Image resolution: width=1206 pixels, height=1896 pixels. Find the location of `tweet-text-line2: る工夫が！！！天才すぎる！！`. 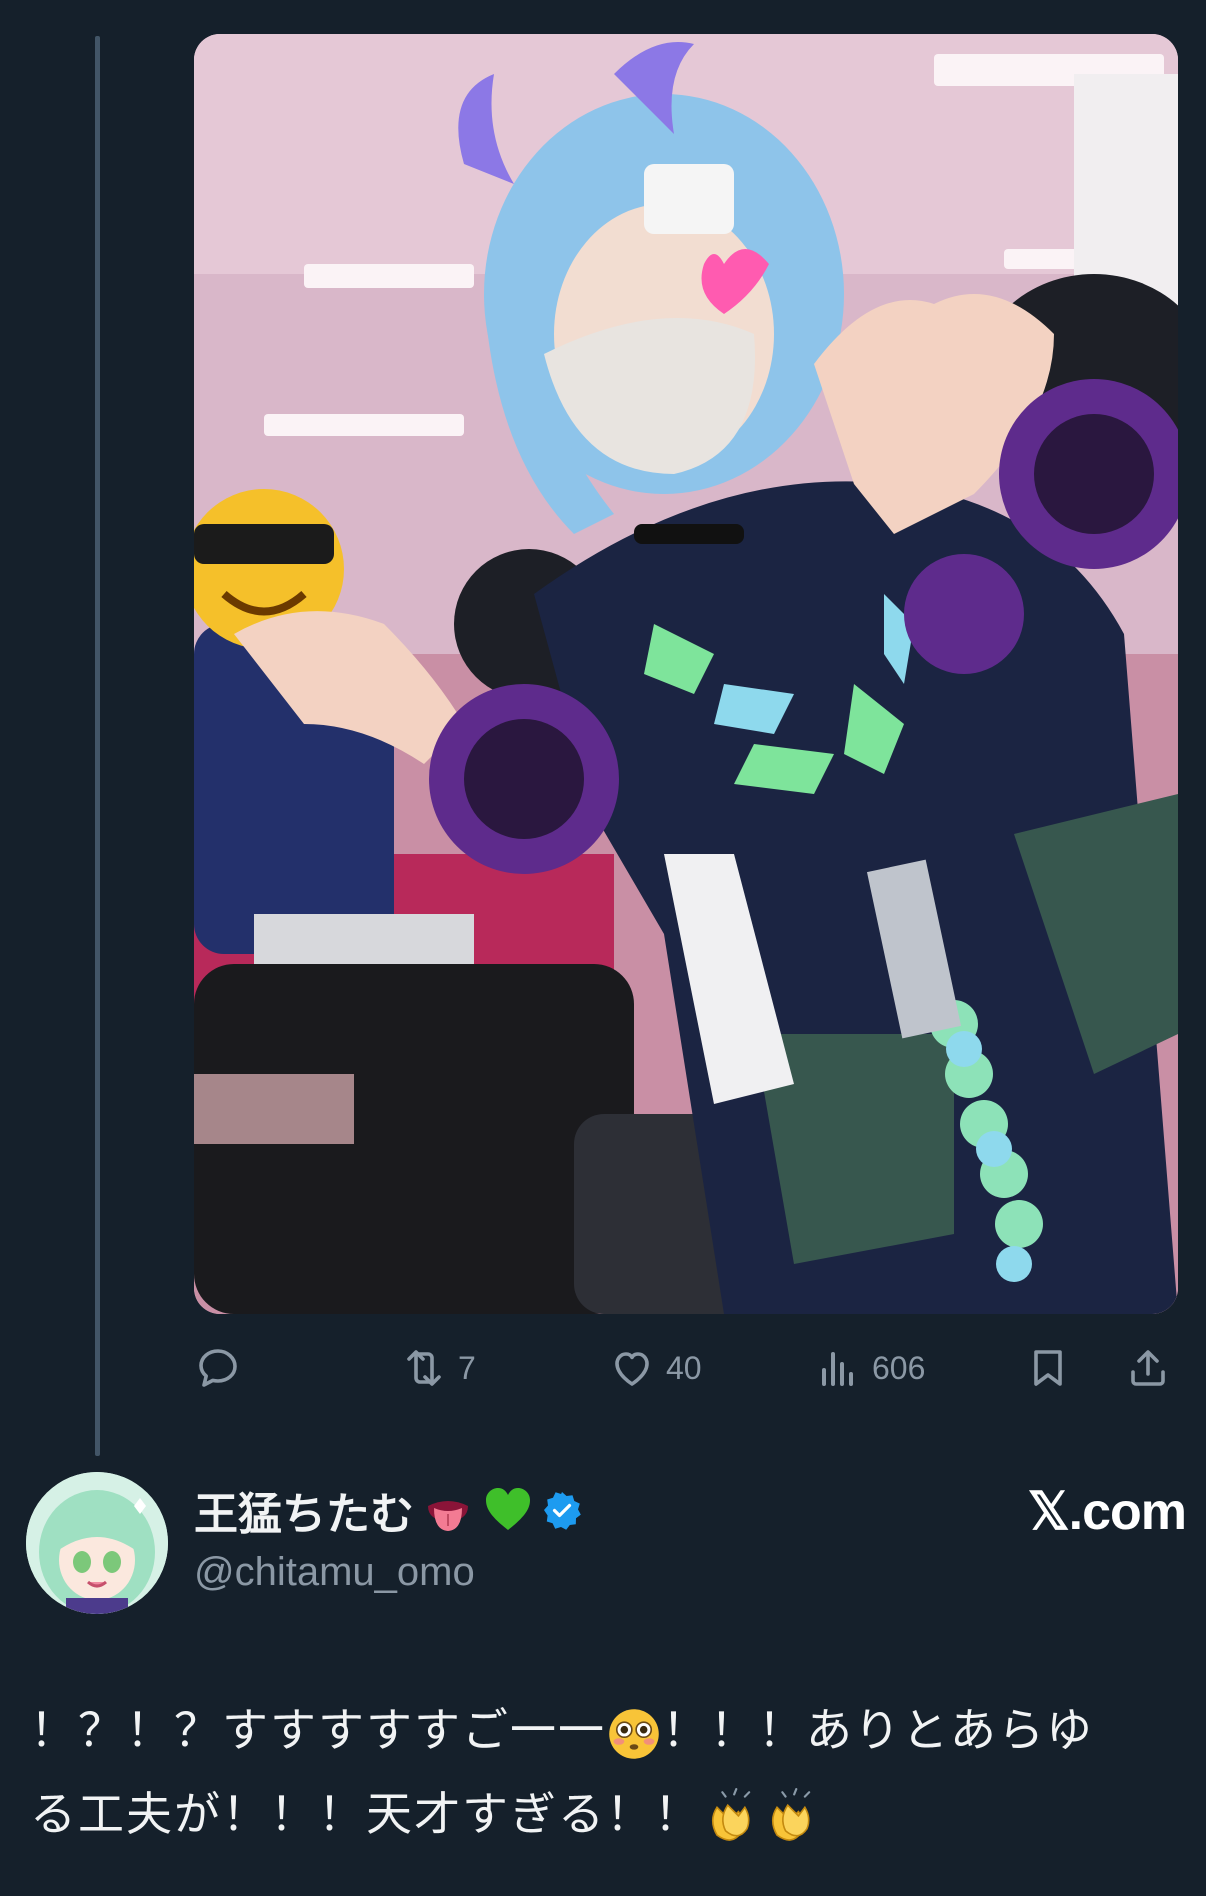

tweet-text-line2: る工夫が！！！天才すぎる！！ is located at coordinates (366, 1814).